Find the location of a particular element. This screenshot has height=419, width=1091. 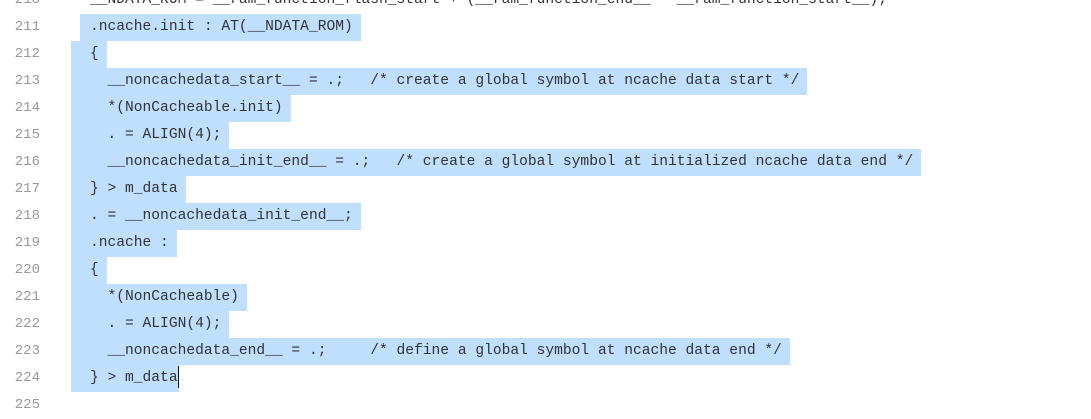

line-number: 224 is located at coordinates (27, 378).